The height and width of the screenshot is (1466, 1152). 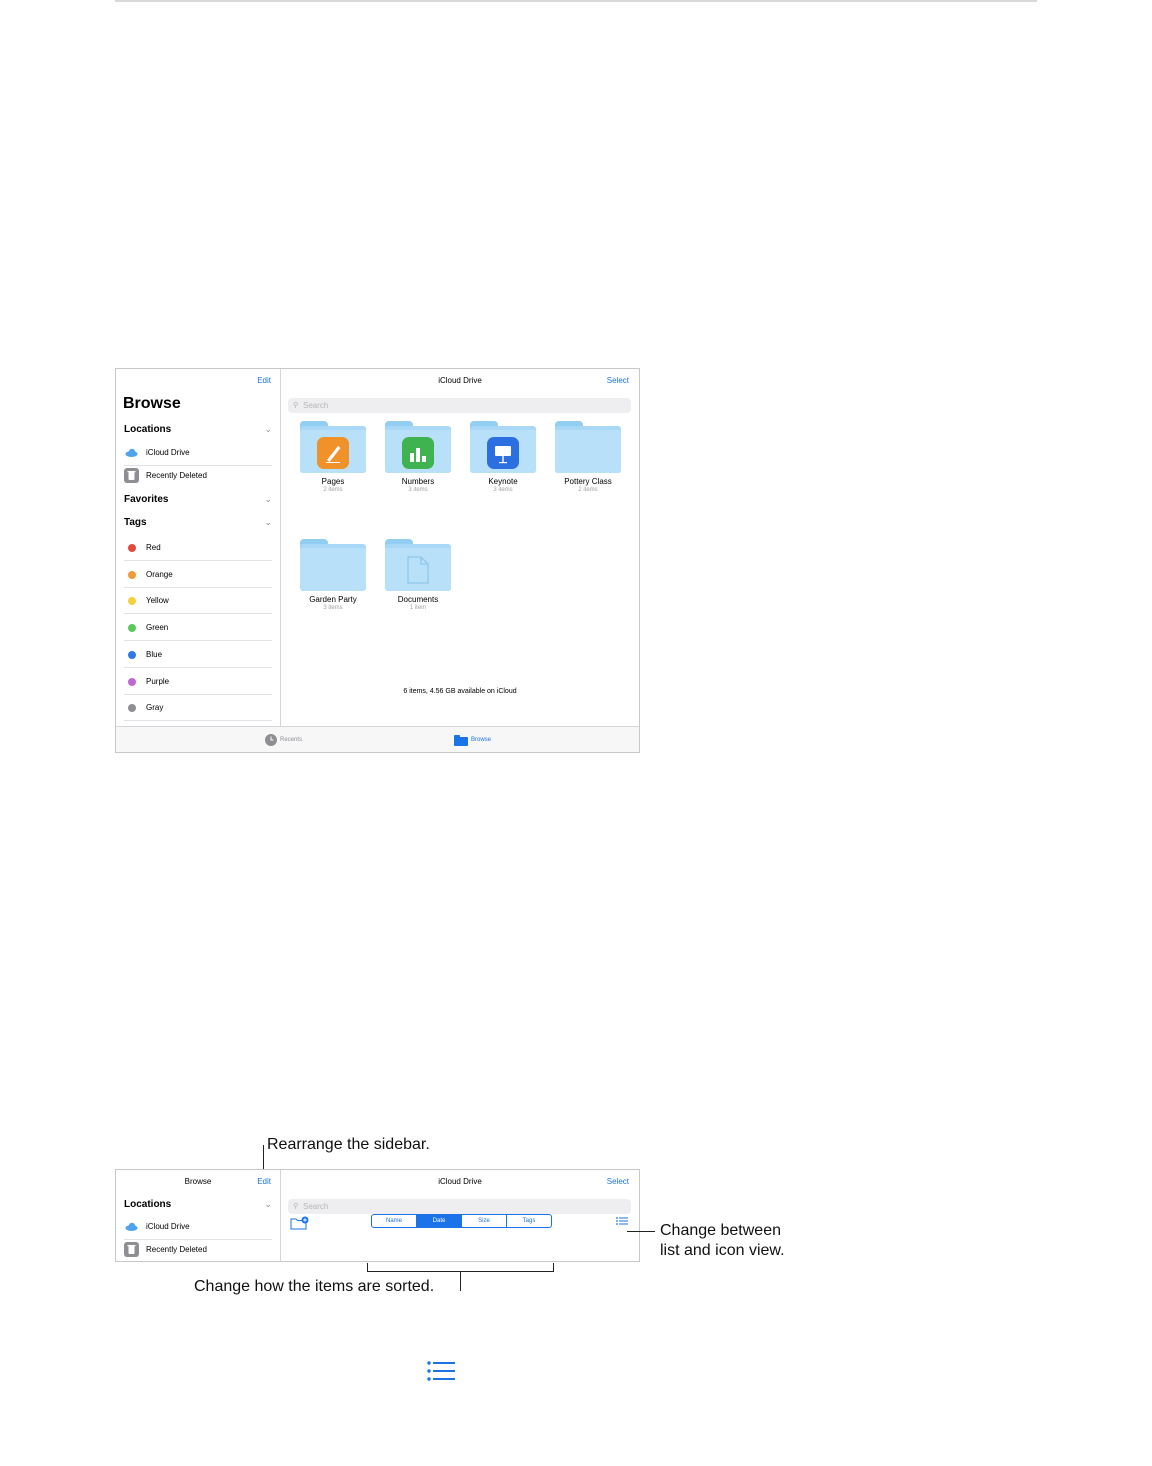 I want to click on clock-icon, so click(x=271, y=740).